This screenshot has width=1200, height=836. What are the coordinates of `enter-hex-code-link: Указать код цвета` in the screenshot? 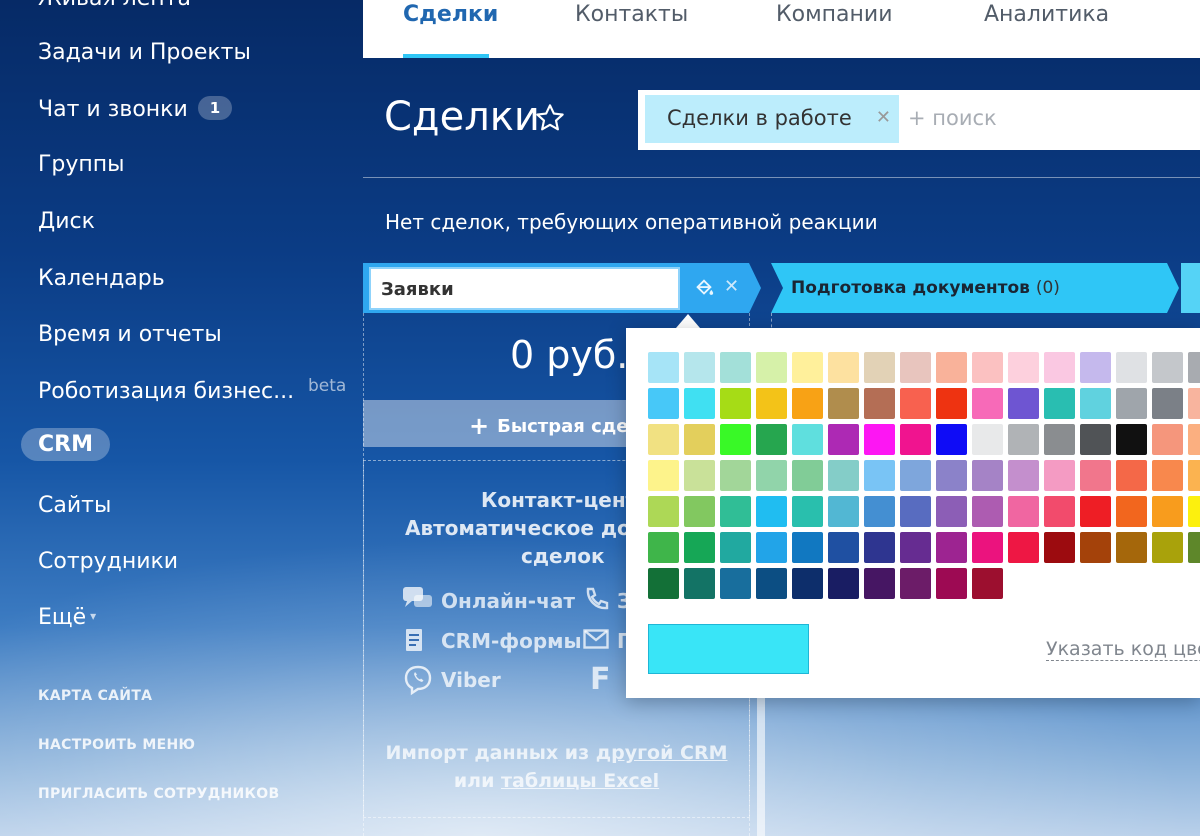 It's located at (1123, 649).